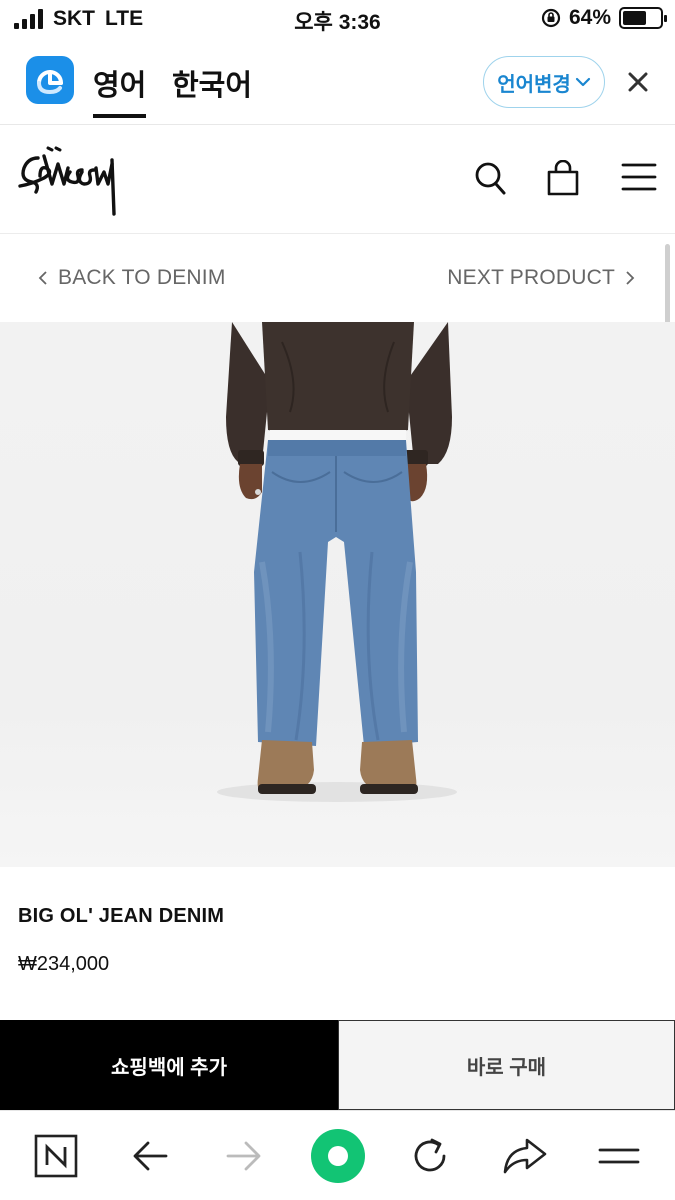 This screenshot has height=1200, width=675. What do you see at coordinates (563, 178) in the screenshot?
I see `shopping-bag-icon` at bounding box center [563, 178].